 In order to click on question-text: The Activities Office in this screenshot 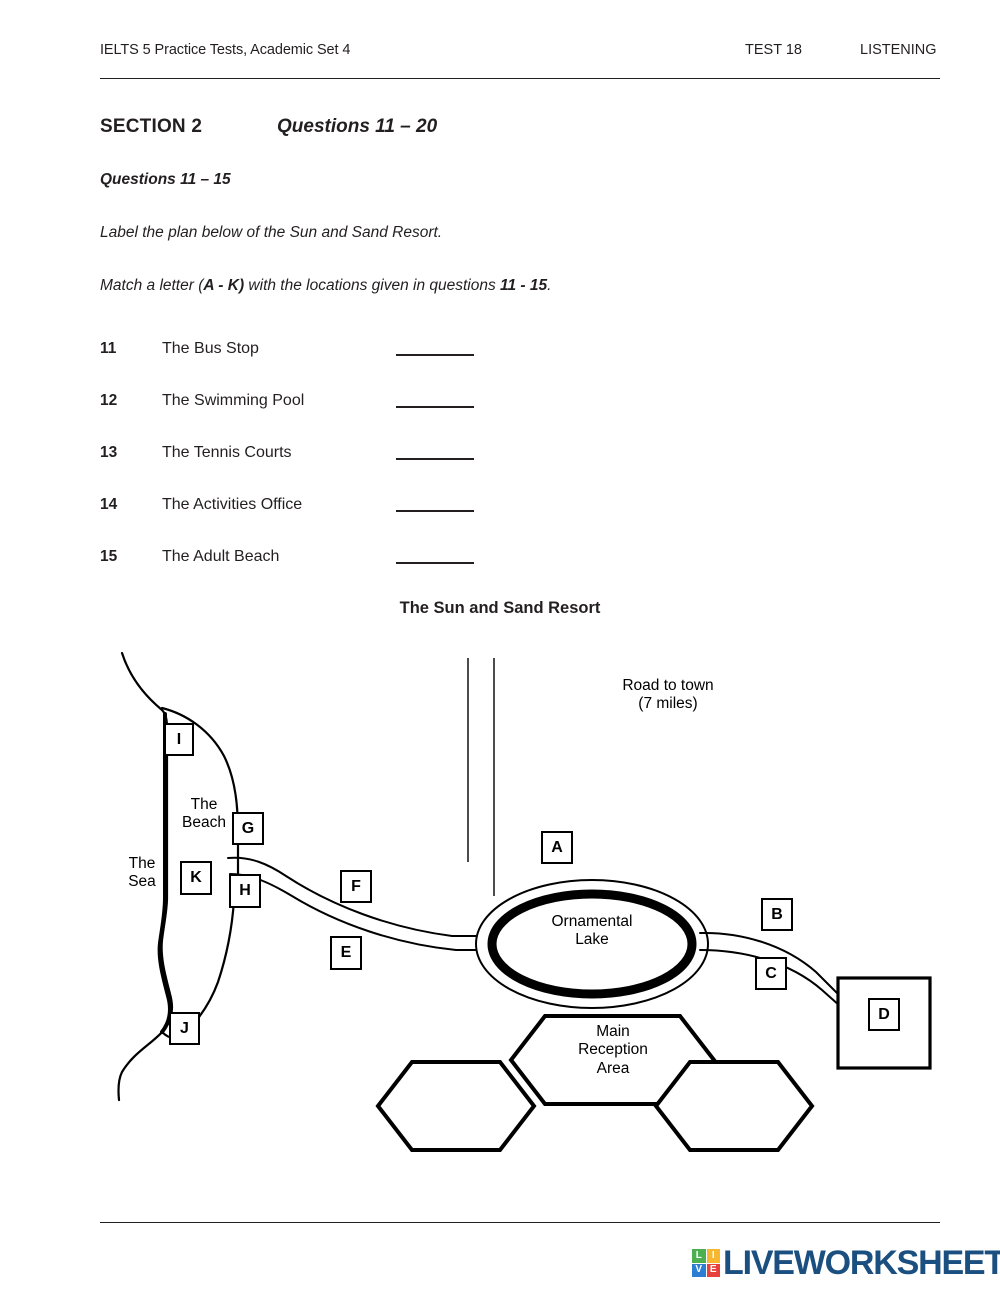, I will do `click(232, 504)`.